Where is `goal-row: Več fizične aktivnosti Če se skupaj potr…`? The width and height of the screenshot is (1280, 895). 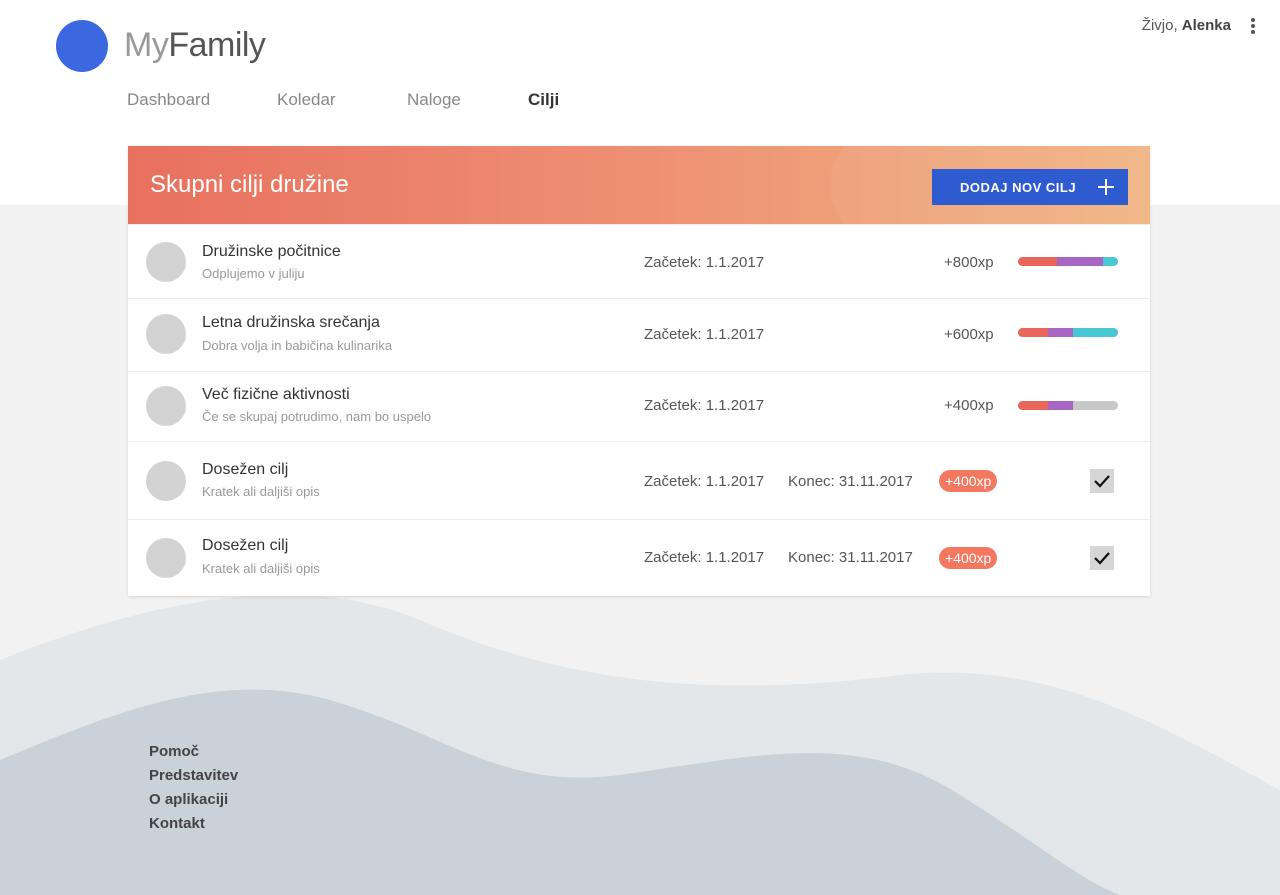 goal-row: Več fizične aktivnosti Če se skupaj potr… is located at coordinates (639, 406).